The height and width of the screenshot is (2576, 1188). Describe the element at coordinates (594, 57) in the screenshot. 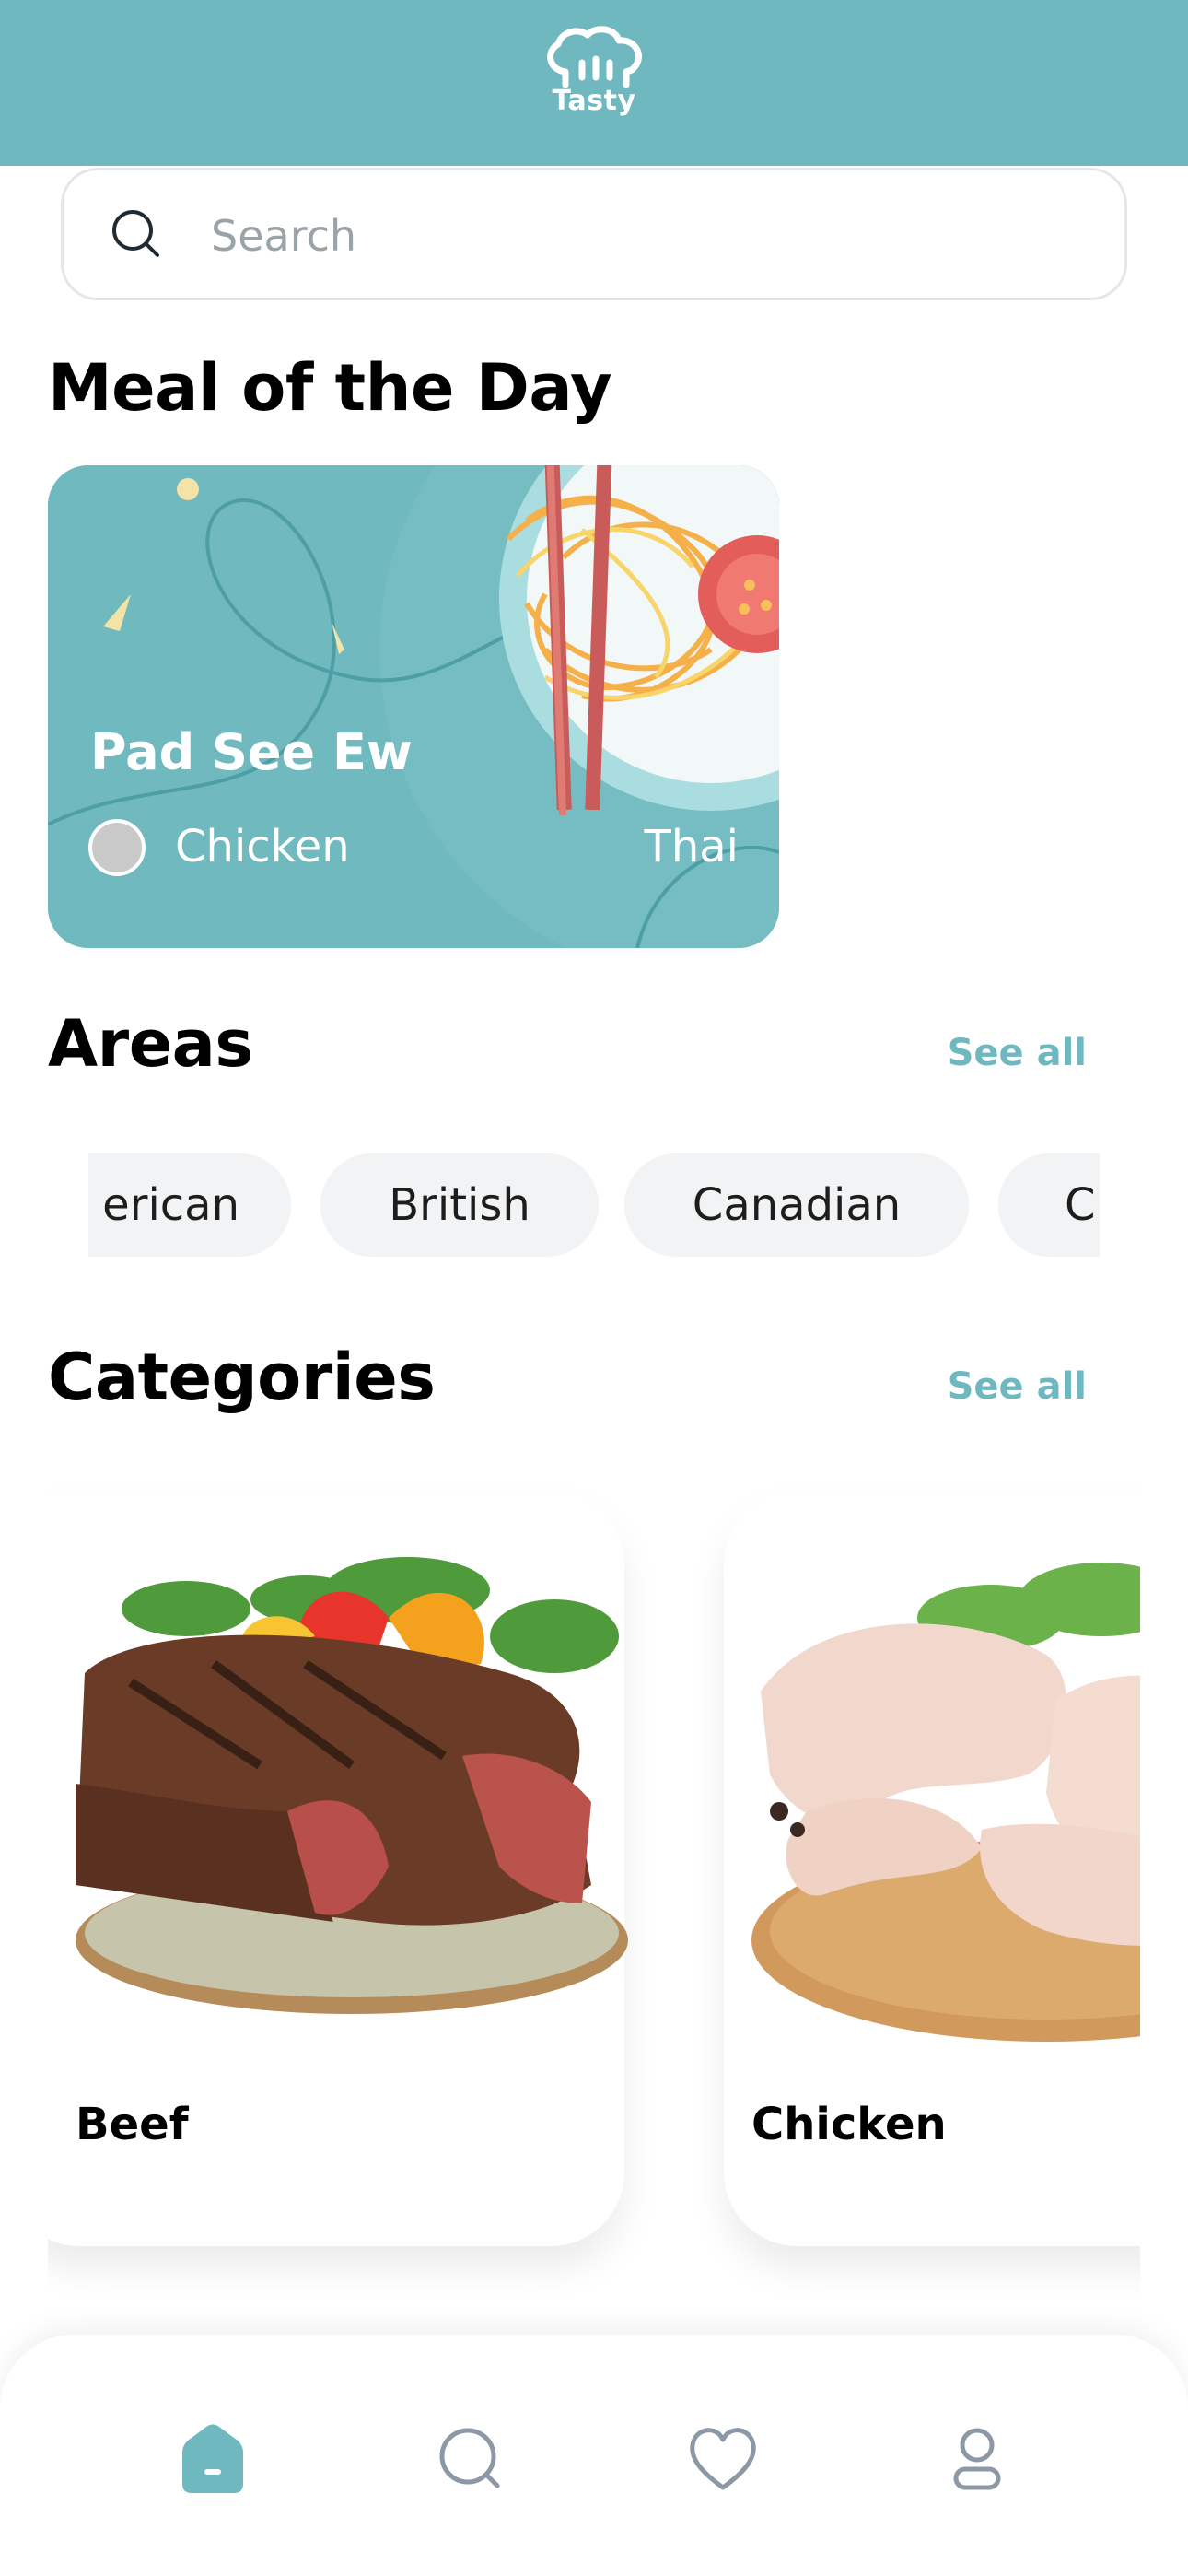

I see `chef-hat-icon` at that location.